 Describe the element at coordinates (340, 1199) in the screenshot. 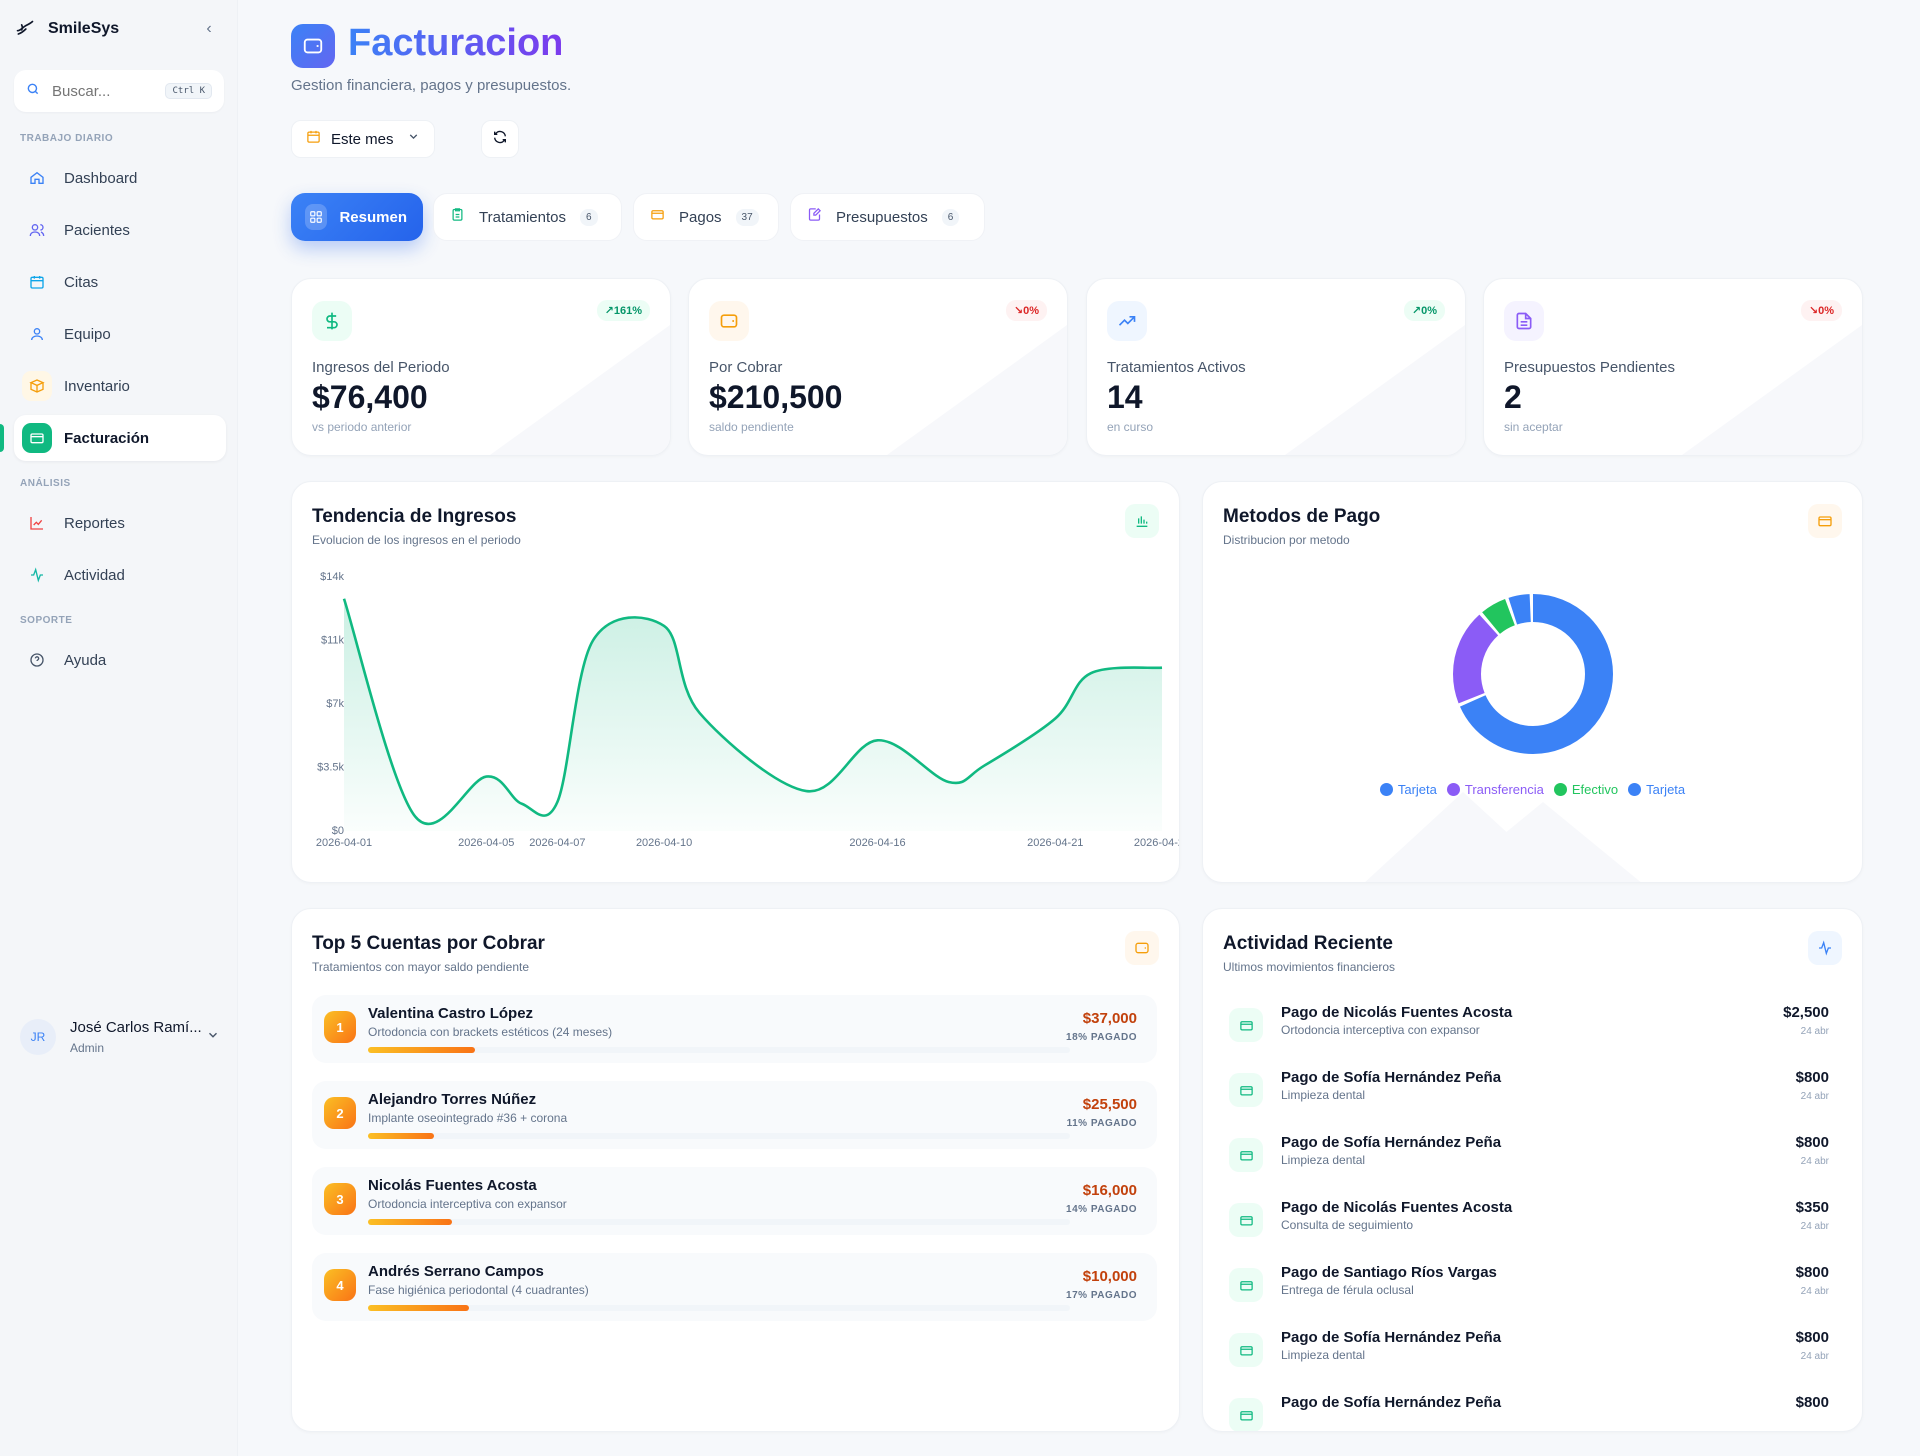

I see `rank-badge: 3` at that location.